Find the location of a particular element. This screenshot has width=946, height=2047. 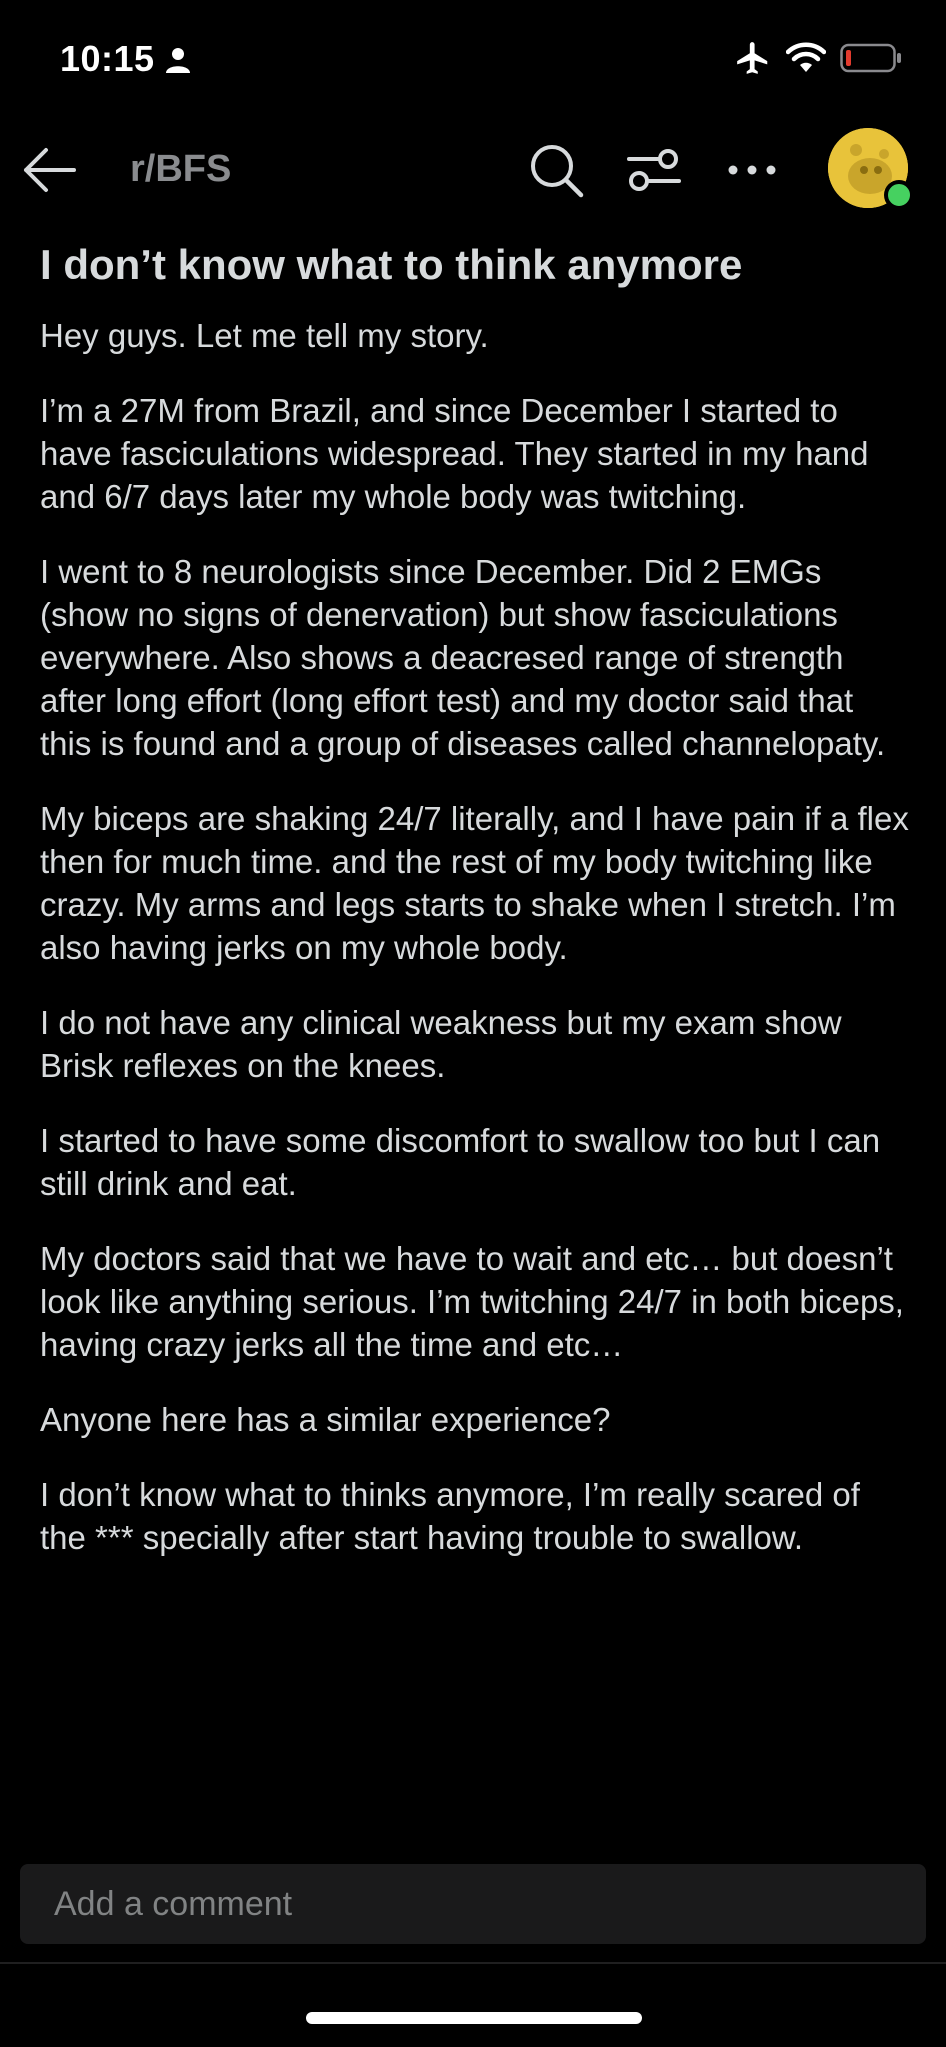

filter-button is located at coordinates (654, 170).